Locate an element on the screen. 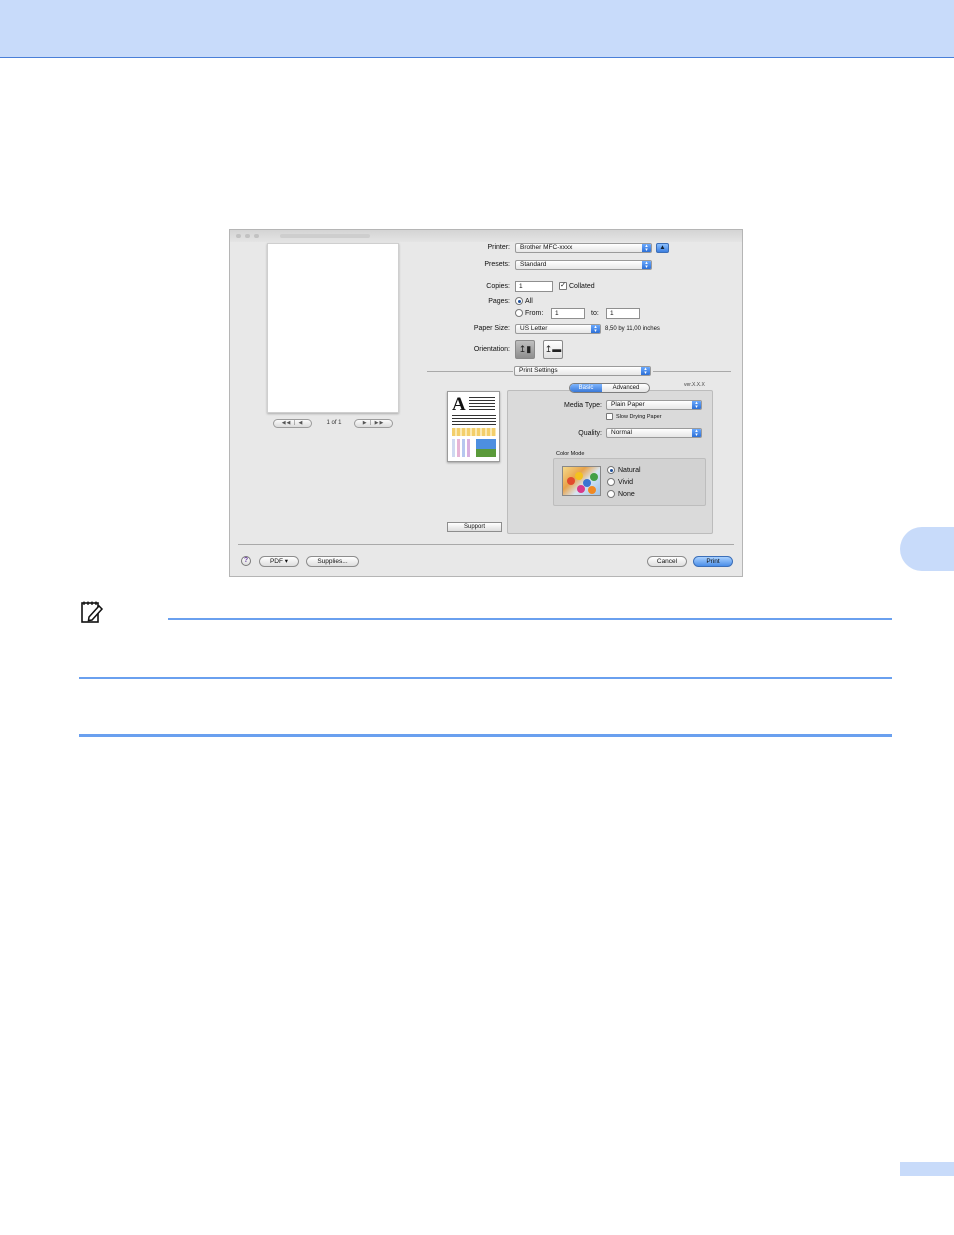 The image size is (954, 1235). media-type-value: Plain Paper is located at coordinates (628, 404).